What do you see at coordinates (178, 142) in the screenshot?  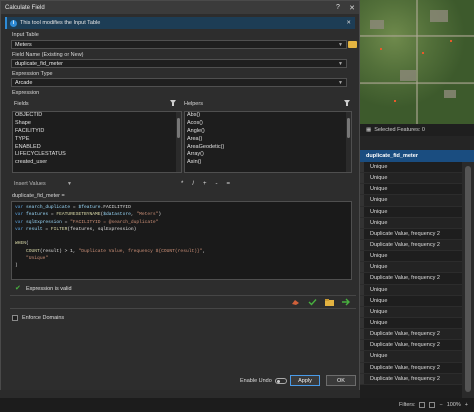 I see `fields-scrollbar` at bounding box center [178, 142].